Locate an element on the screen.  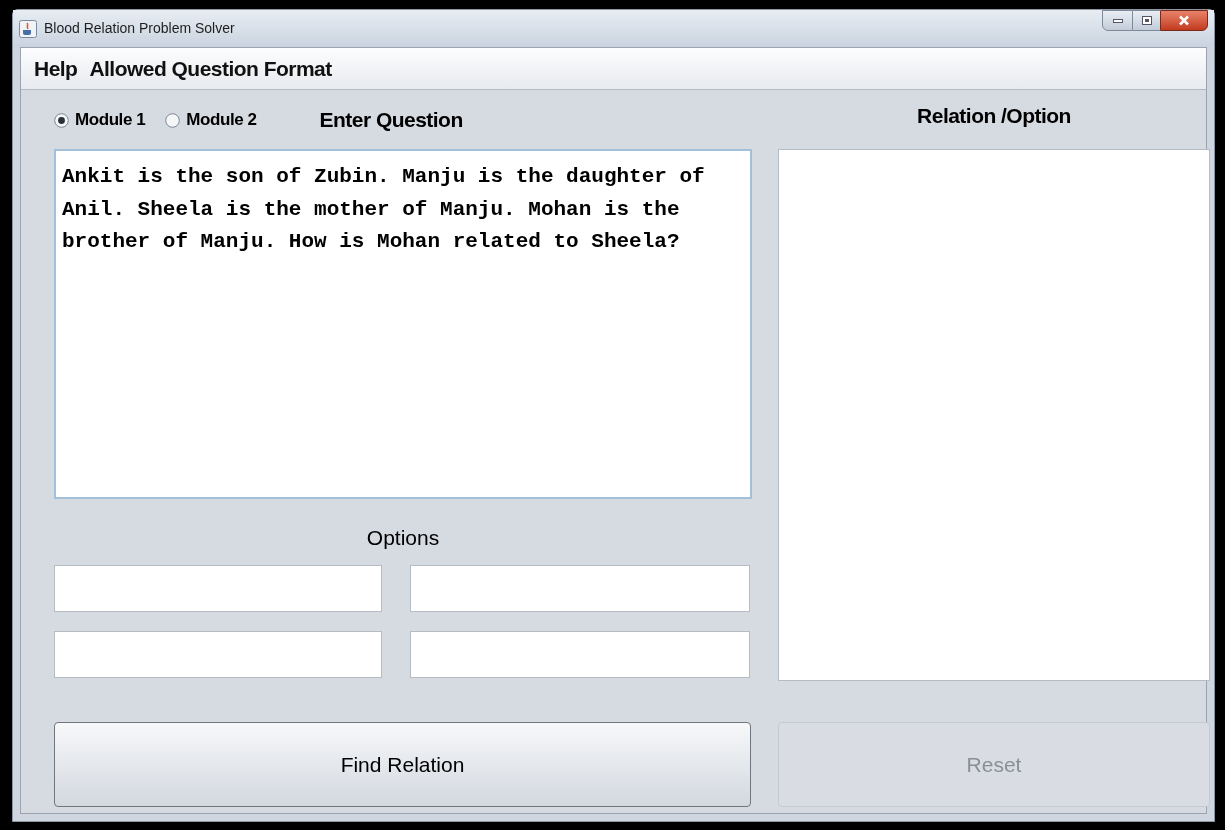
maximize-icon is located at coordinates (1146, 20).